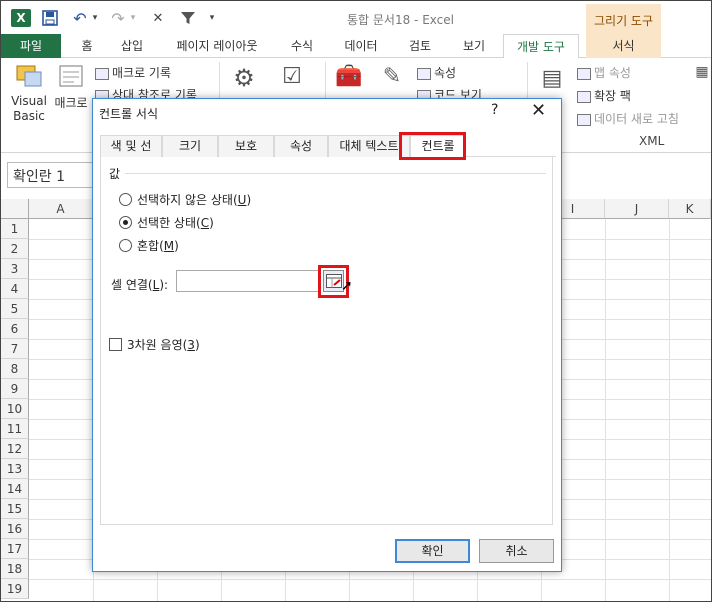 The image size is (712, 602). I want to click on row-header: 12, so click(15, 449).